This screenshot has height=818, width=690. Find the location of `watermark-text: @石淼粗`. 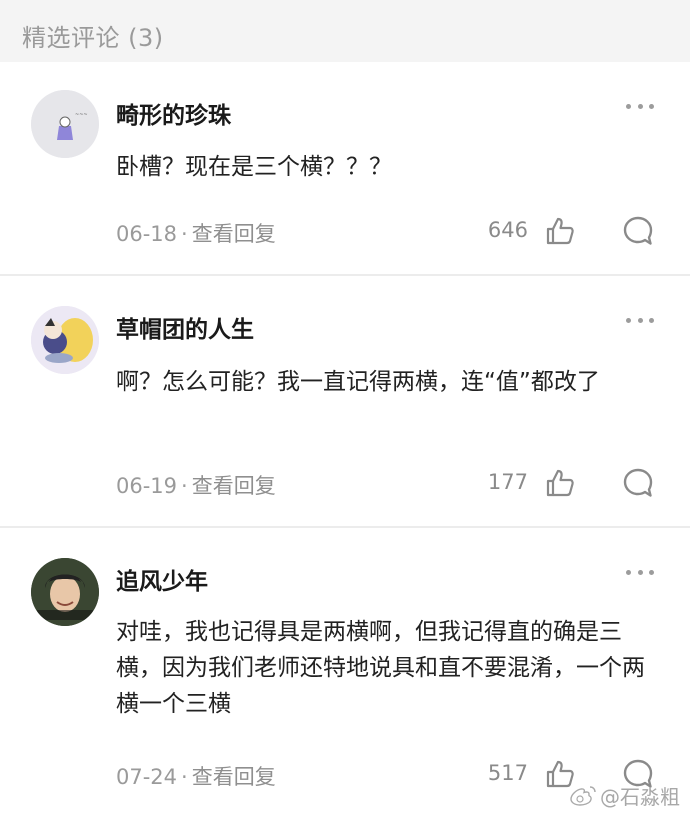

watermark-text: @石淼粗 is located at coordinates (640, 797).